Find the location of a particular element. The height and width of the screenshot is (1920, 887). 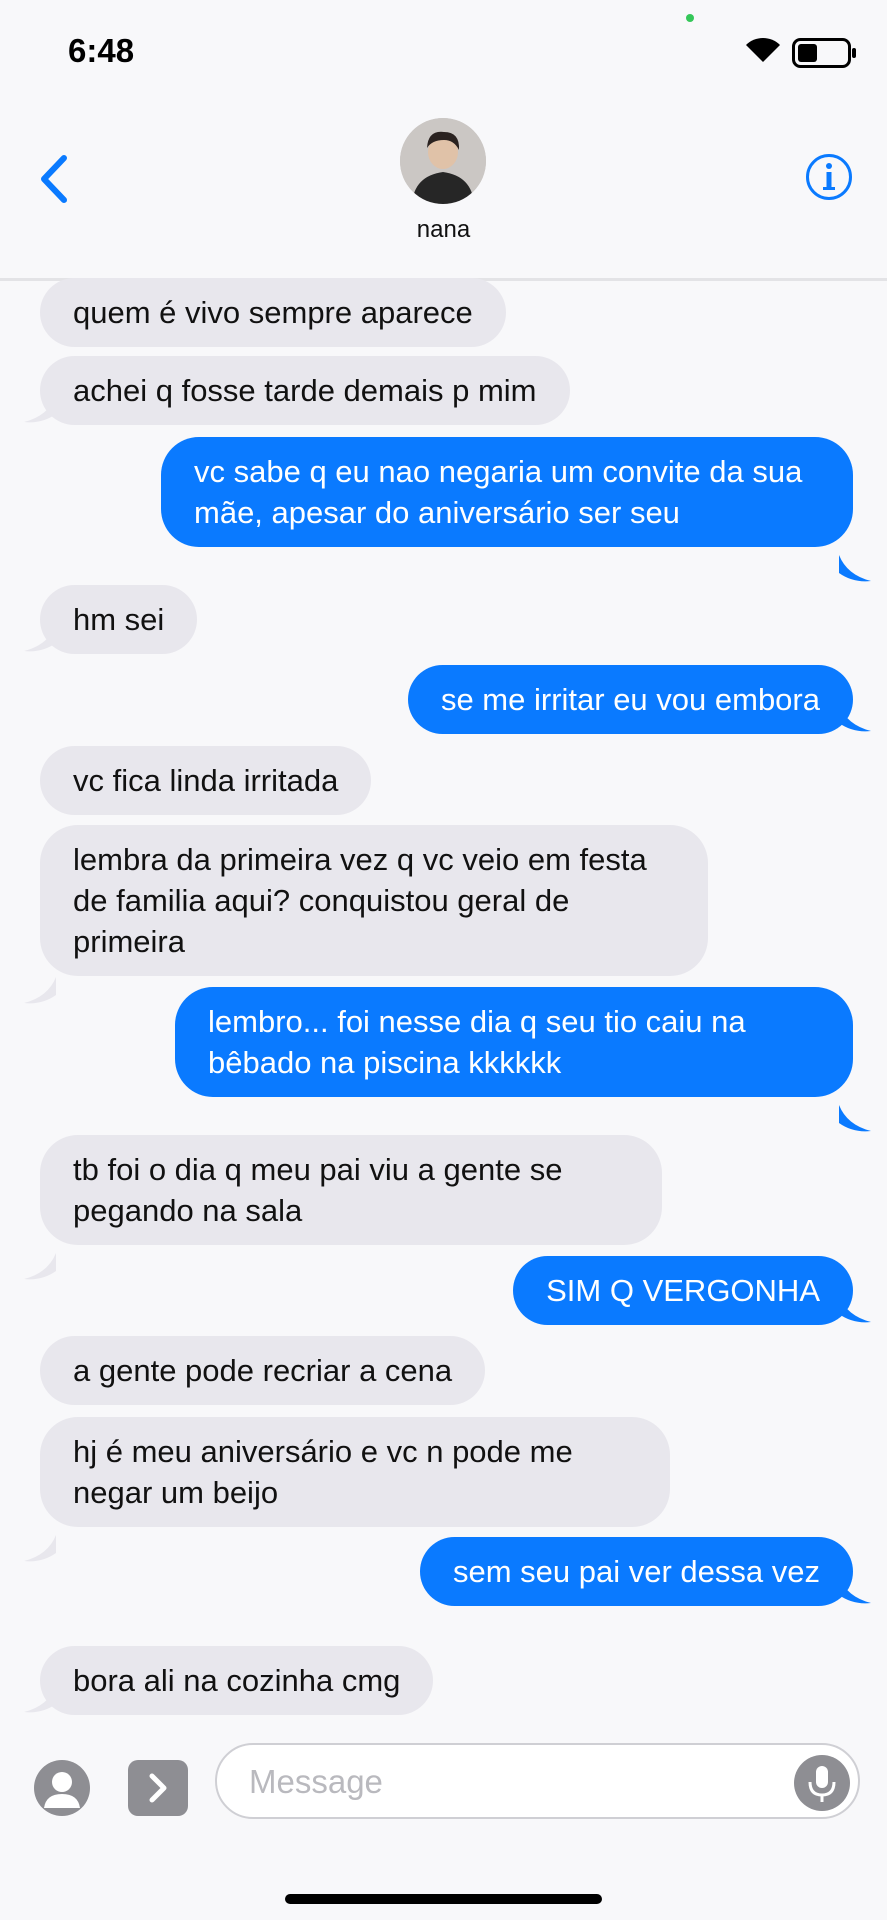

message-bubble-incoming: vc fica linda irritada is located at coordinates (206, 780).